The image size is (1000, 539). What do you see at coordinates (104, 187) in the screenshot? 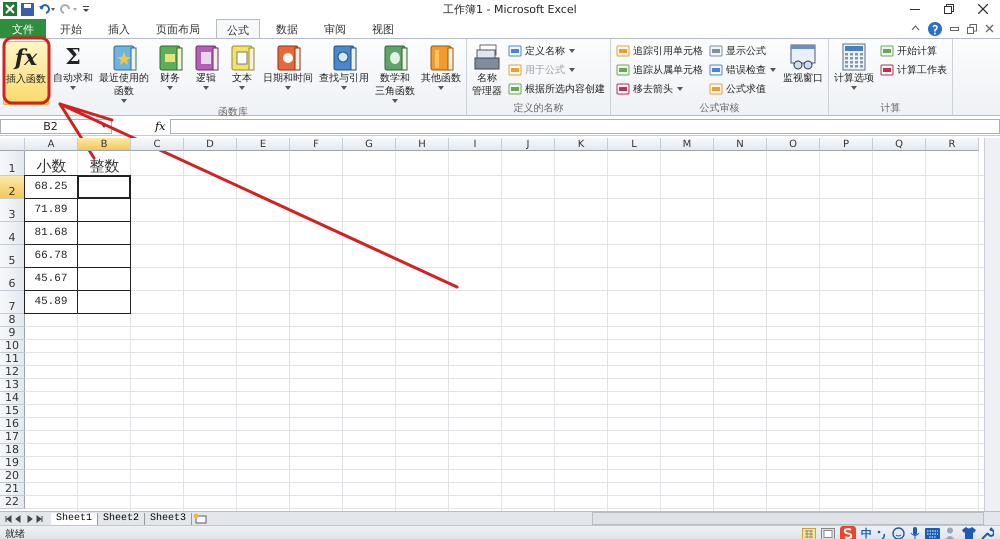
I see `selected-cell` at bounding box center [104, 187].